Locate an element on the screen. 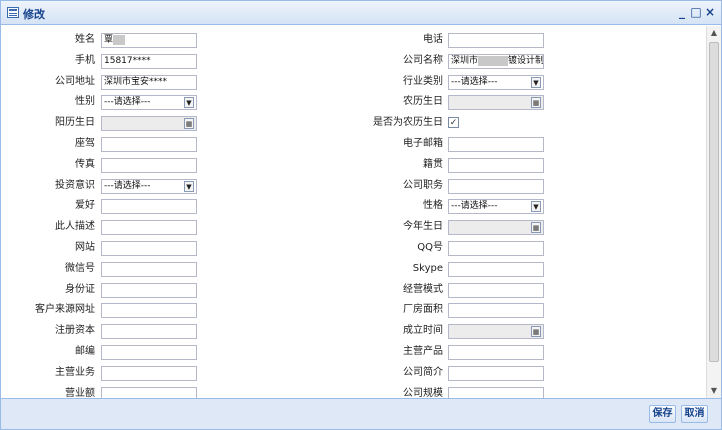 Image resolution: width=722 pixels, height=430 pixels. title-bar: 修改 _ □ × is located at coordinates (361, 13).